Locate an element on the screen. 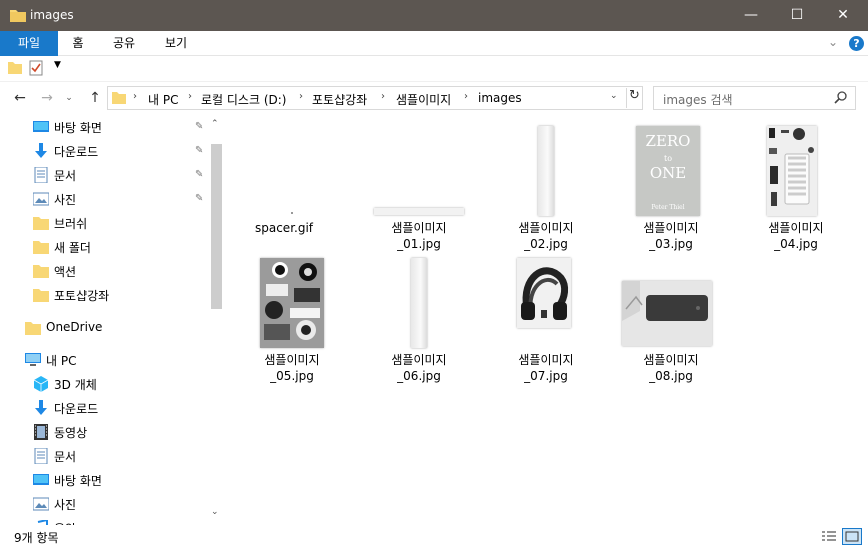 The height and width of the screenshot is (549, 868). properties-icon is located at coordinates (36, 69).